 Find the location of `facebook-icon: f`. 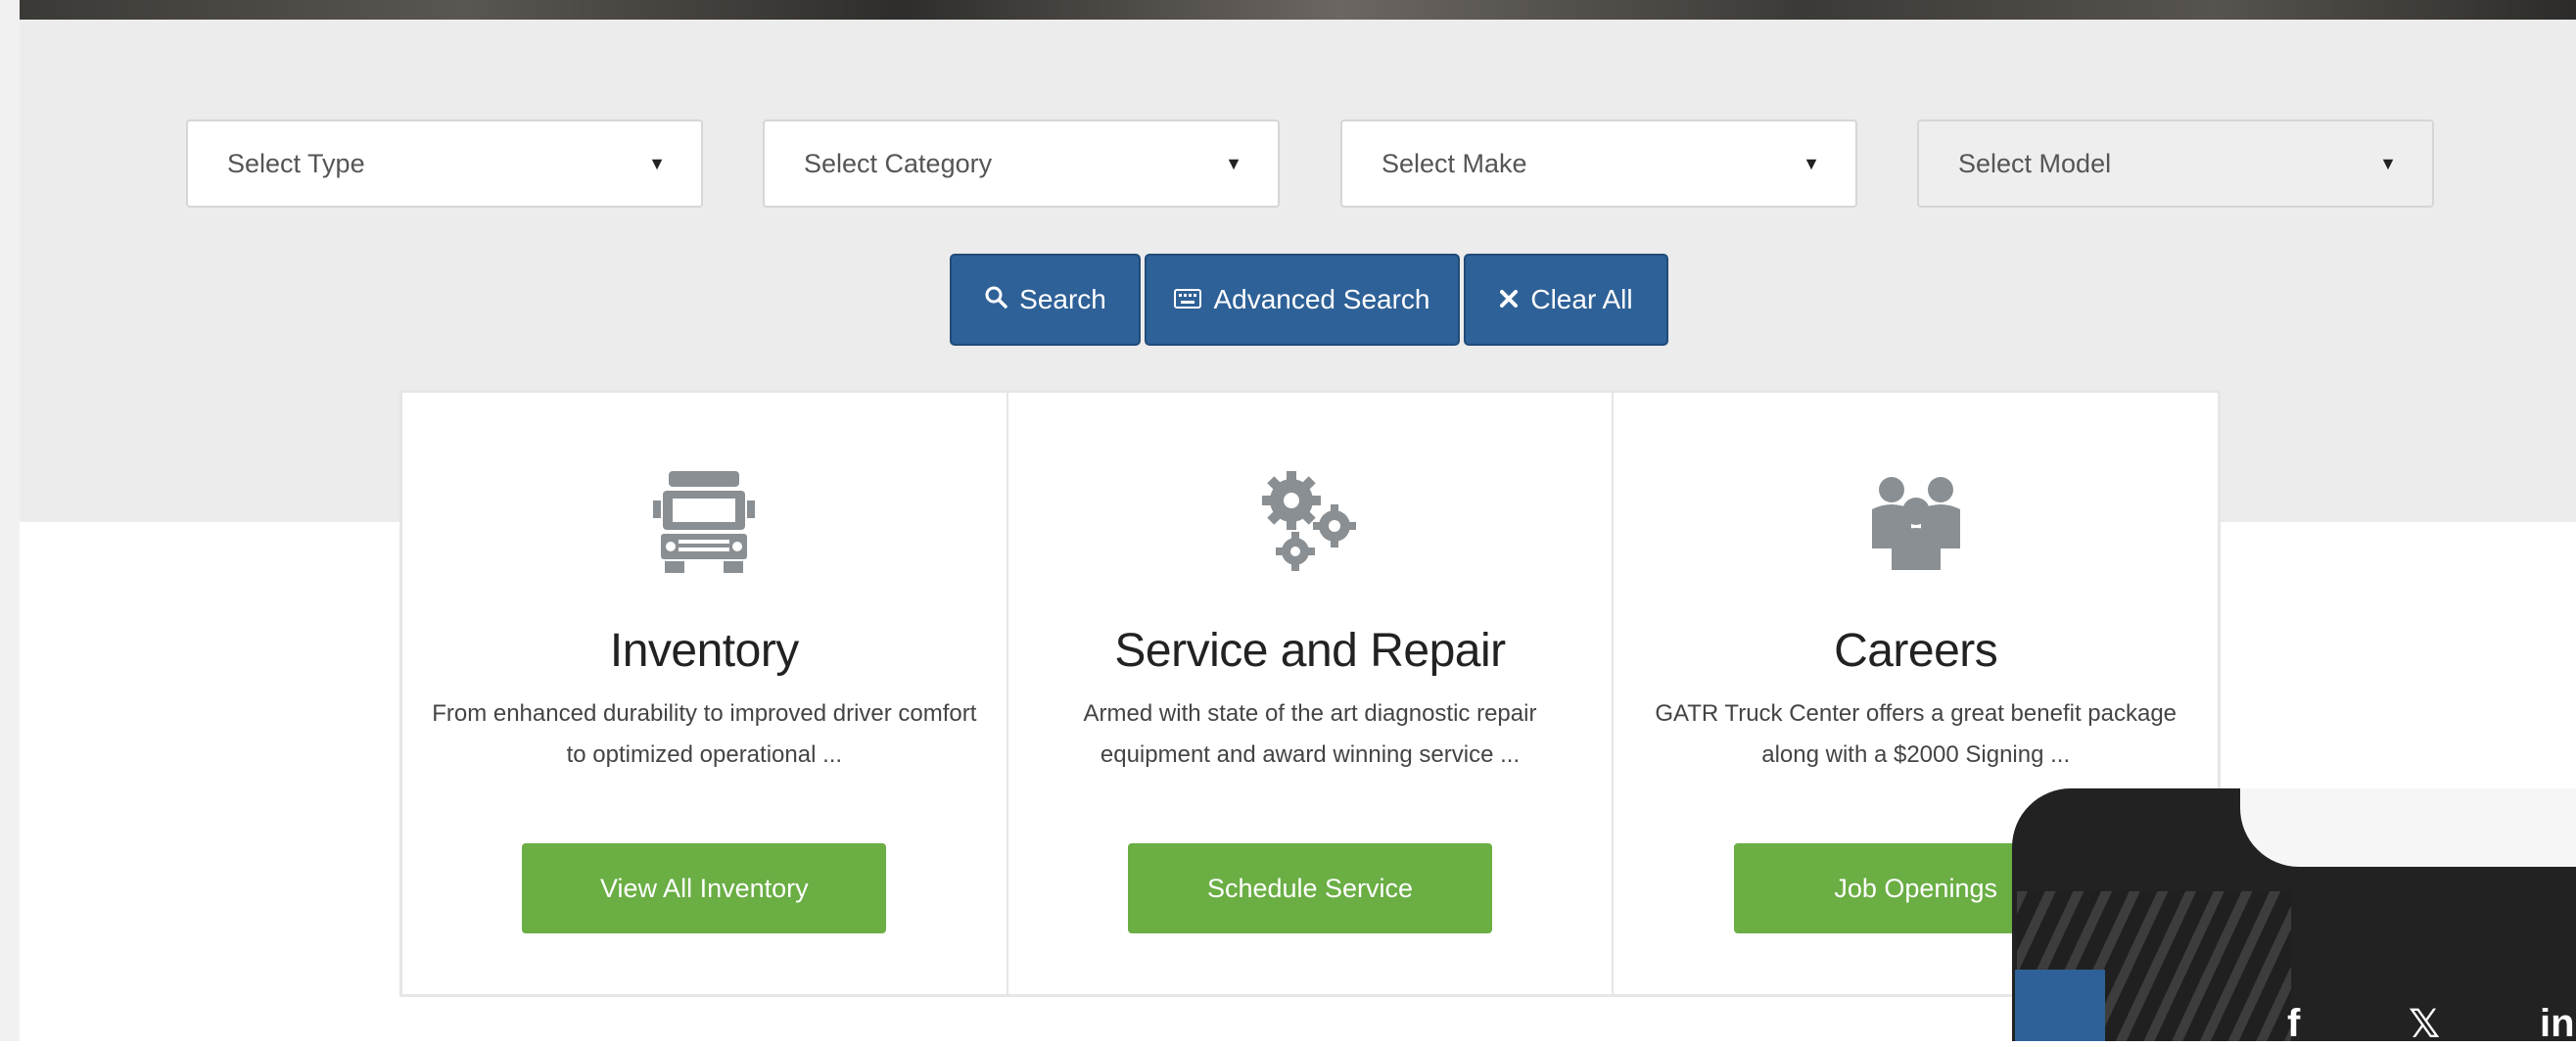

facebook-icon: f is located at coordinates (2293, 1024).